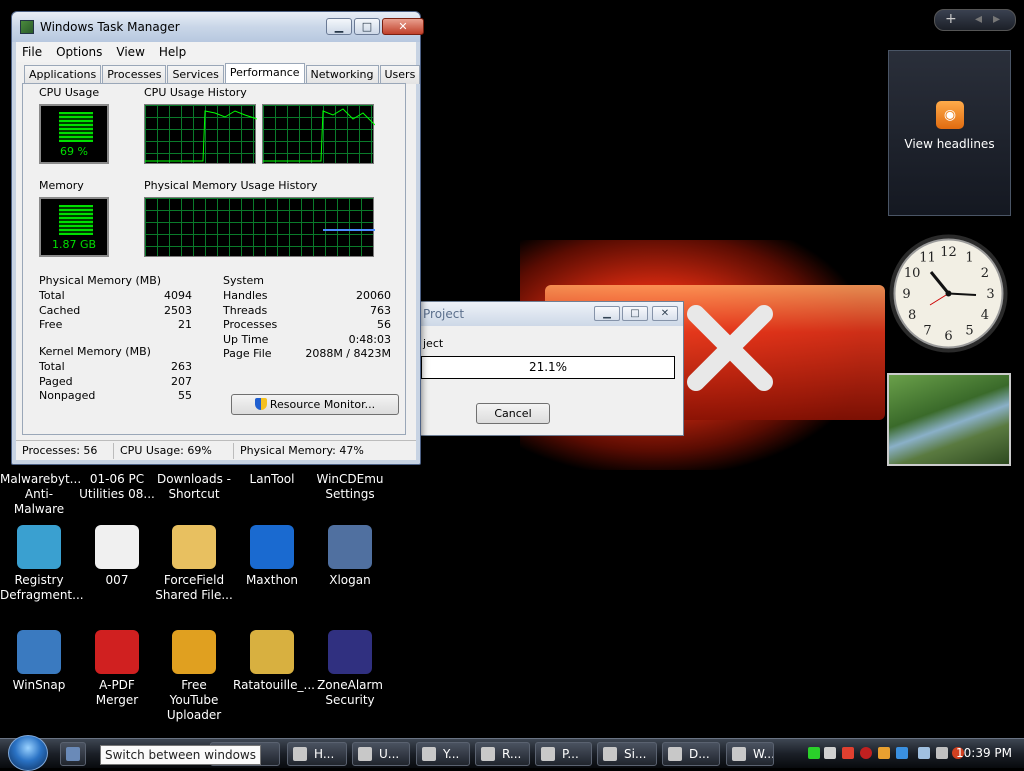 The image size is (1024, 771). What do you see at coordinates (194, 692) in the screenshot?
I see `desktop-icon-label: Free YouTube` at bounding box center [194, 692].